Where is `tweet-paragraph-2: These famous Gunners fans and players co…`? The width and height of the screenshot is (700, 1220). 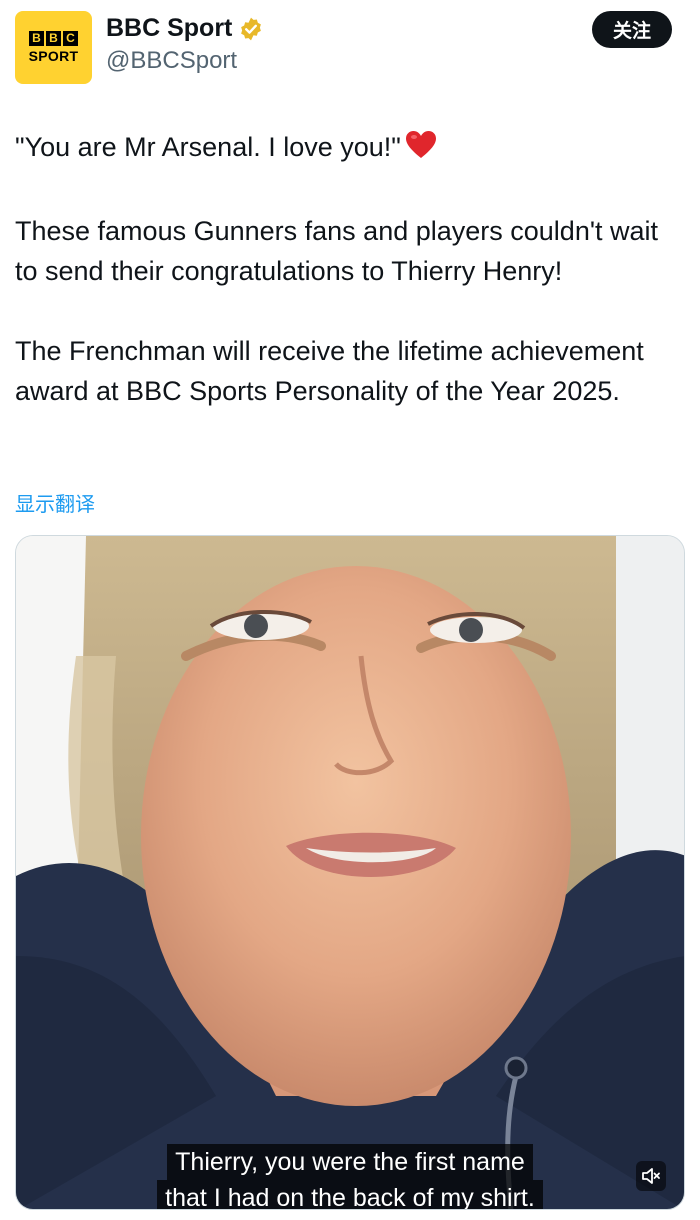 tweet-paragraph-2: These famous Gunners fans and players co… is located at coordinates (337, 251).